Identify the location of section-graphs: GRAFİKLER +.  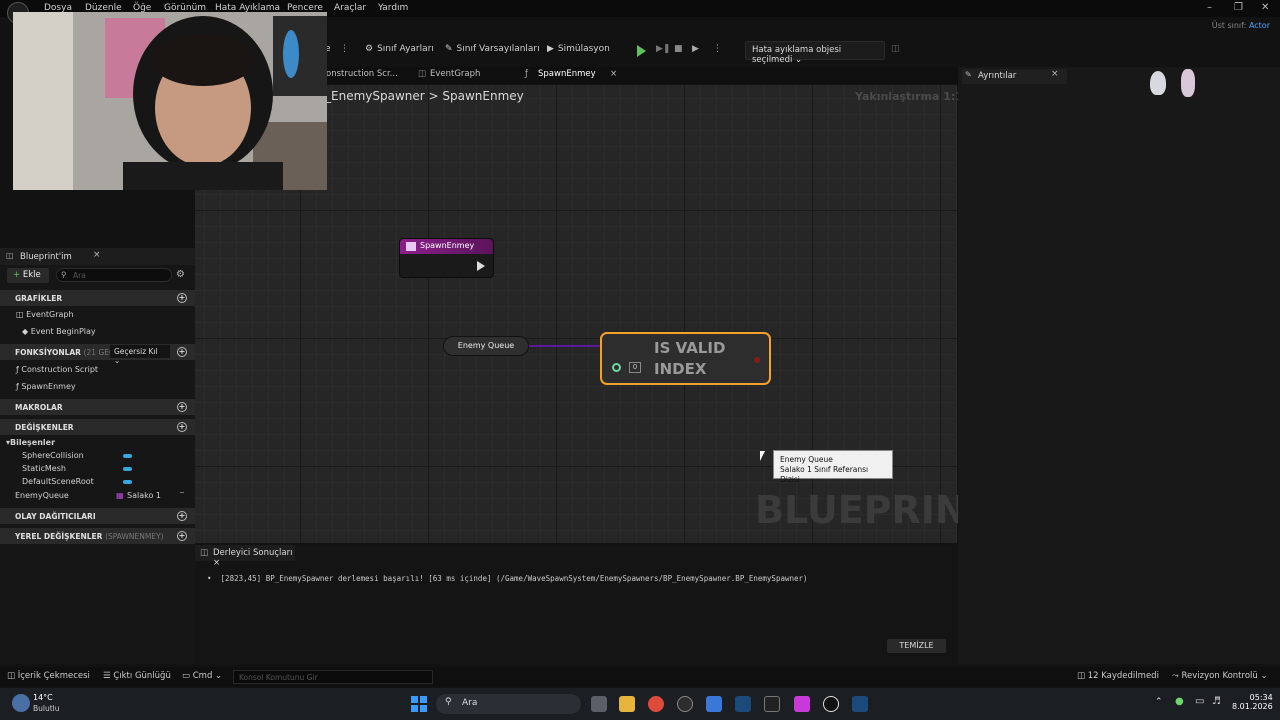
(97, 298).